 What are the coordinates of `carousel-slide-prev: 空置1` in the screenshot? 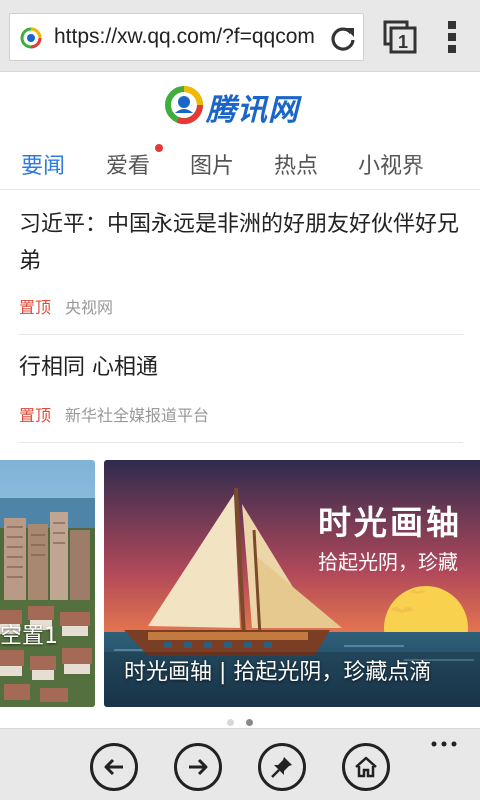 It's located at (47, 583).